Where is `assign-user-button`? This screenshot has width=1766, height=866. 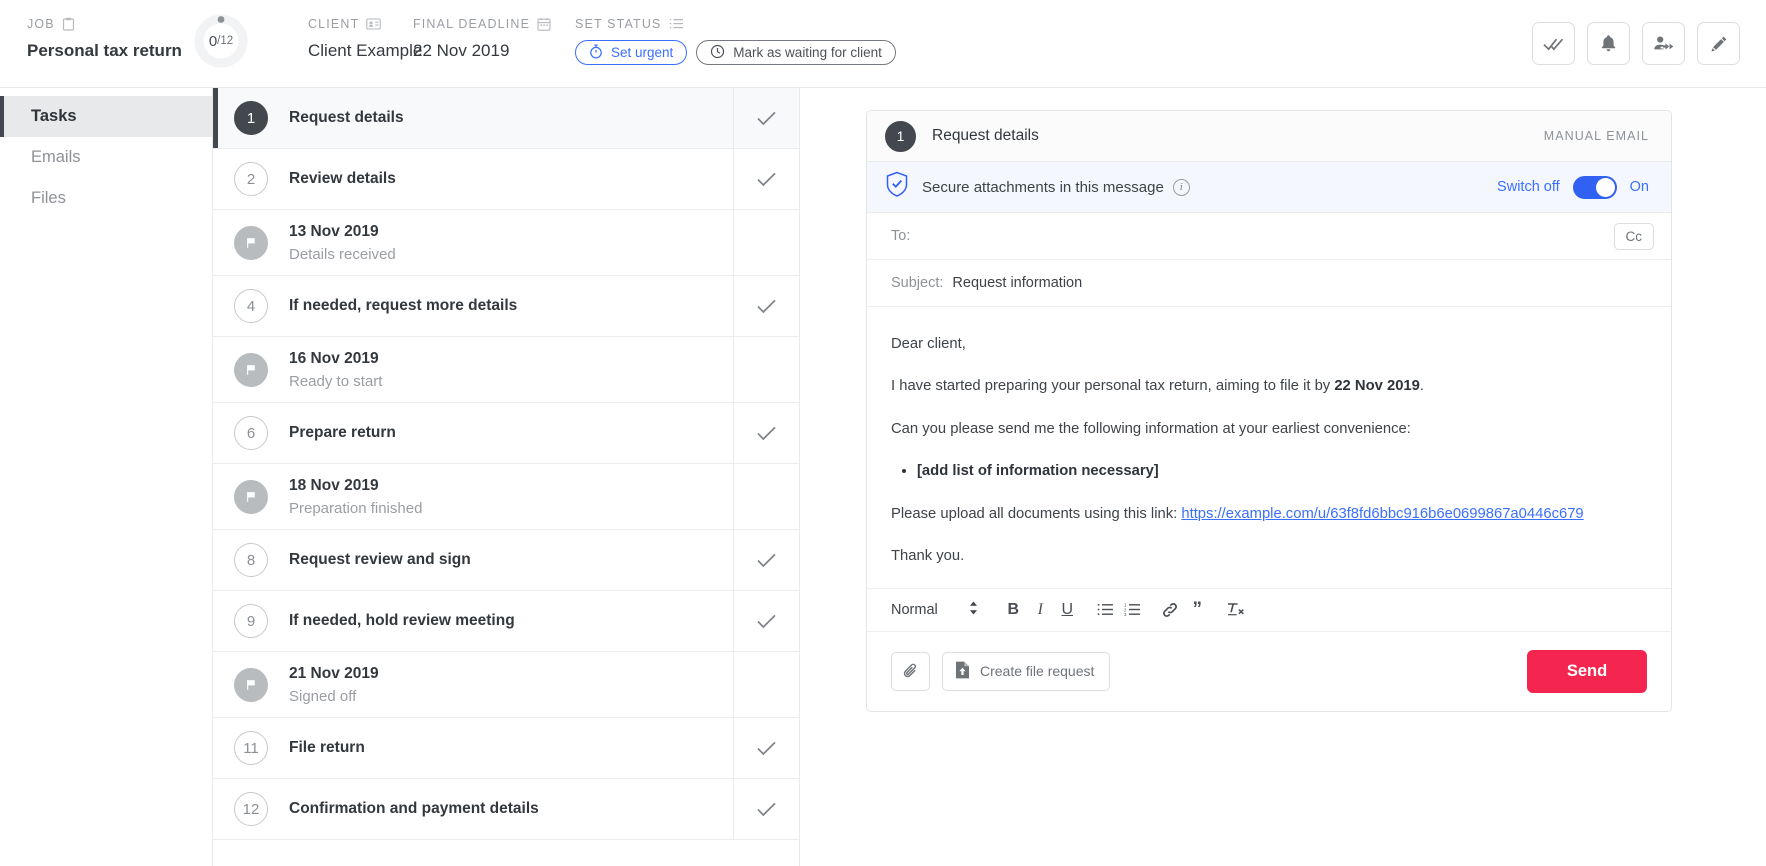
assign-user-button is located at coordinates (1663, 43).